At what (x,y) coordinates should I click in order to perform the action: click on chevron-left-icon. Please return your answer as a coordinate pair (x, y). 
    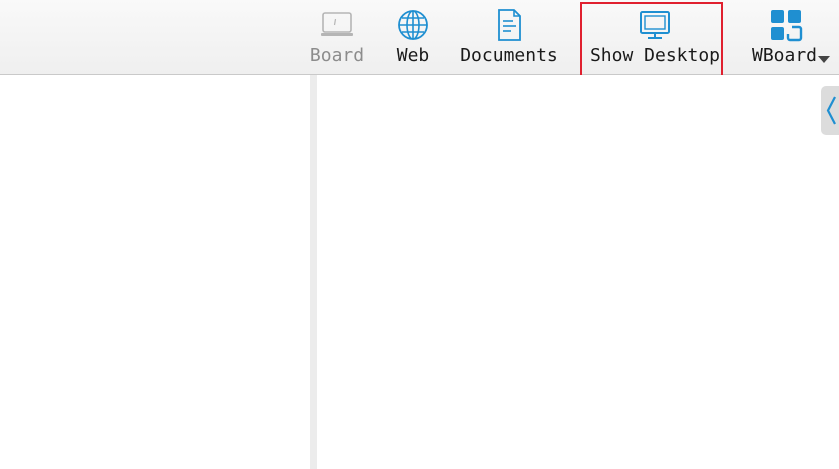
    Looking at the image, I should click on (831, 110).